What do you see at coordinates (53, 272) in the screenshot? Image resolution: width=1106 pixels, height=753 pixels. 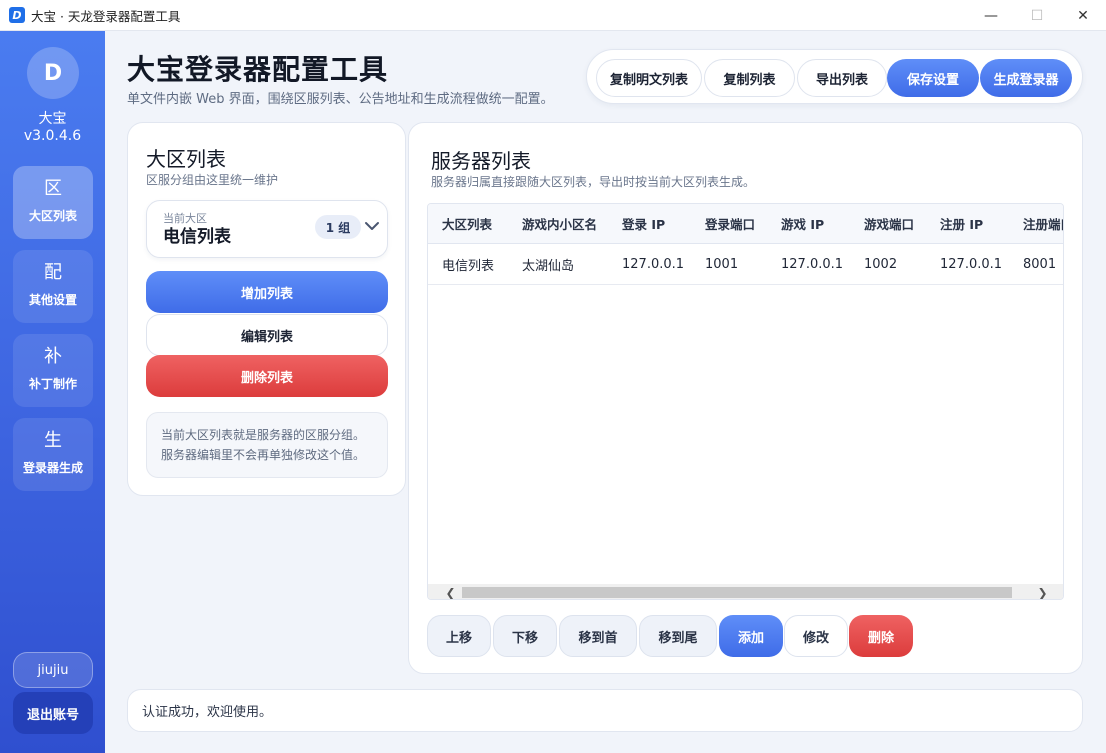 I see `settings-icon: 配` at bounding box center [53, 272].